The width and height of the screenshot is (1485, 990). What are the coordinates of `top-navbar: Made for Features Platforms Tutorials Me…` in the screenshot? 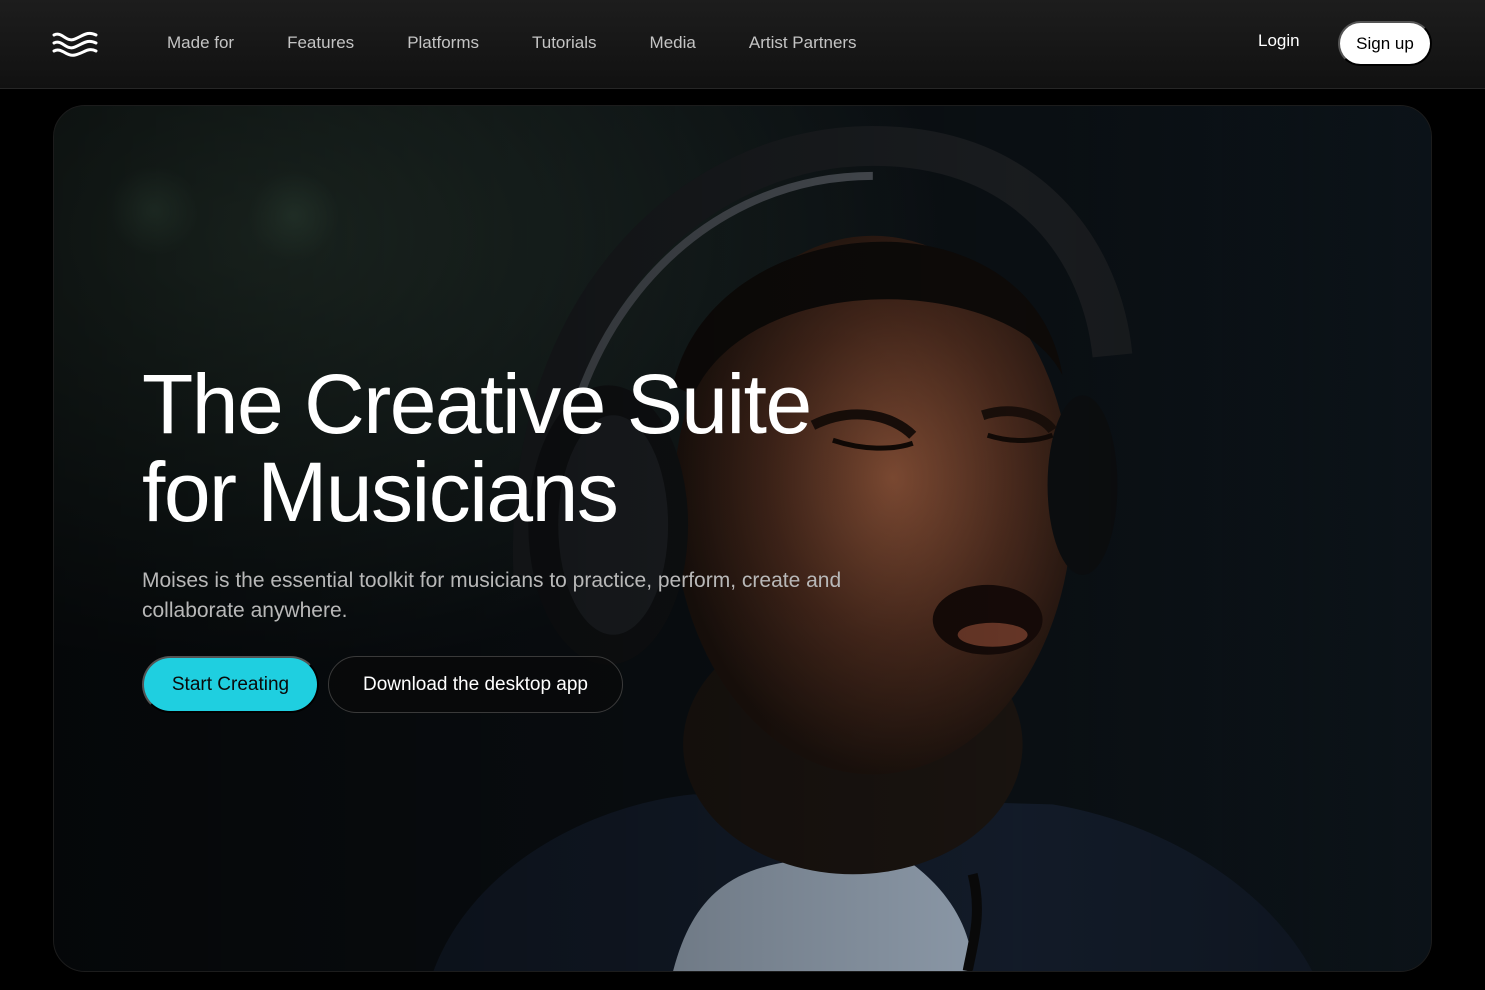 It's located at (742, 44).